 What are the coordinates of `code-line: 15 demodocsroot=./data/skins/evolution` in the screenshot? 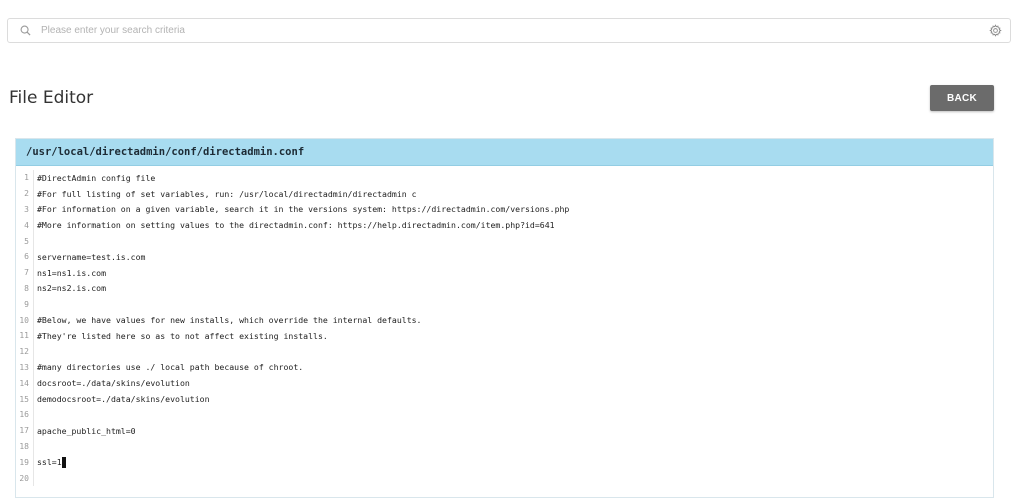 It's located at (504, 399).